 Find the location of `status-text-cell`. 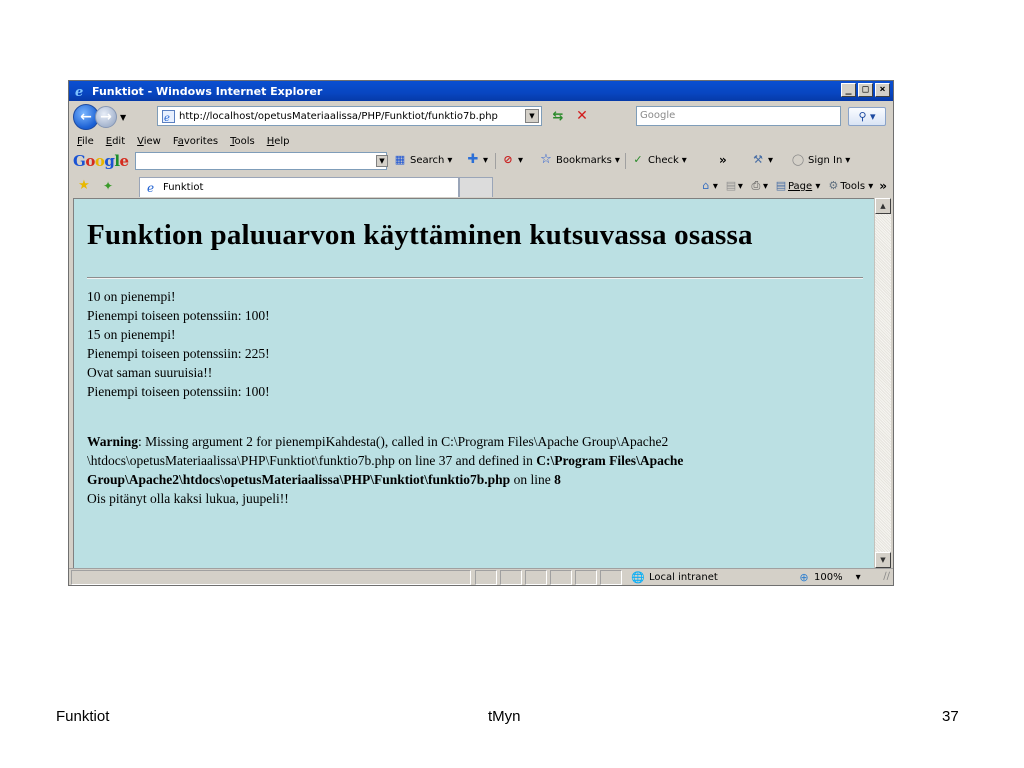

status-text-cell is located at coordinates (271, 577).